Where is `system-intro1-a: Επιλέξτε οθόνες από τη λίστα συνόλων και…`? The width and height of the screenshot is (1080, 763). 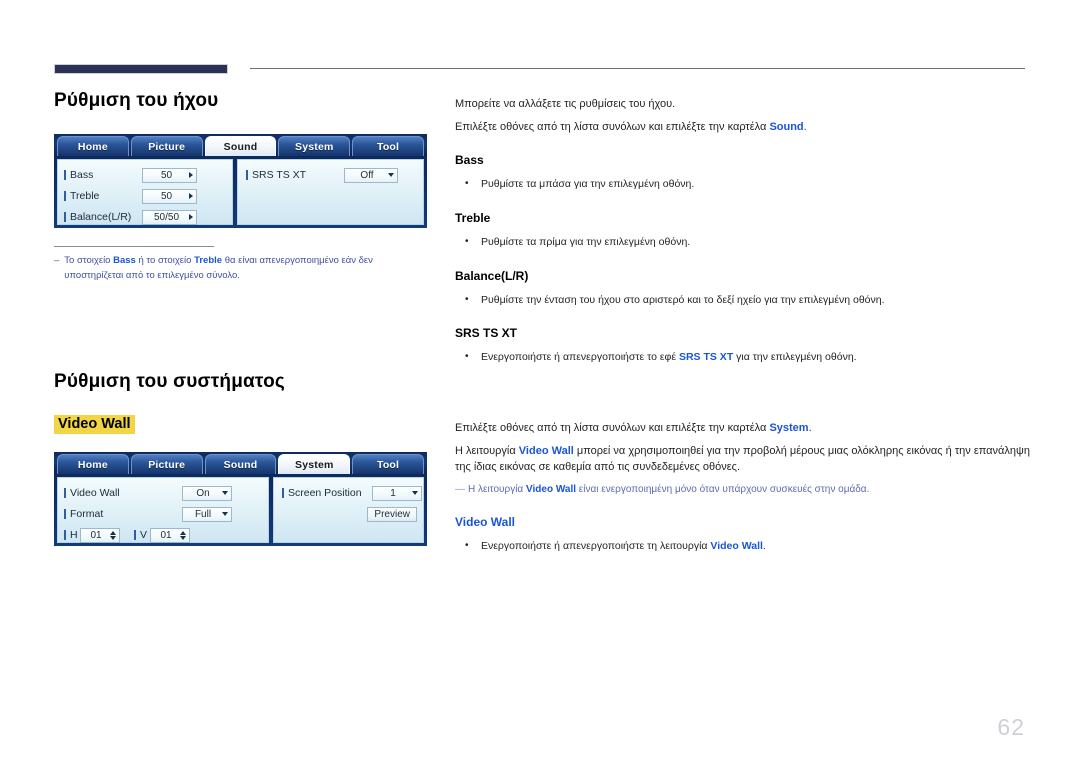
system-intro1-a: Επιλέξτε οθόνες από τη λίστα συνόλων και… is located at coordinates (612, 428).